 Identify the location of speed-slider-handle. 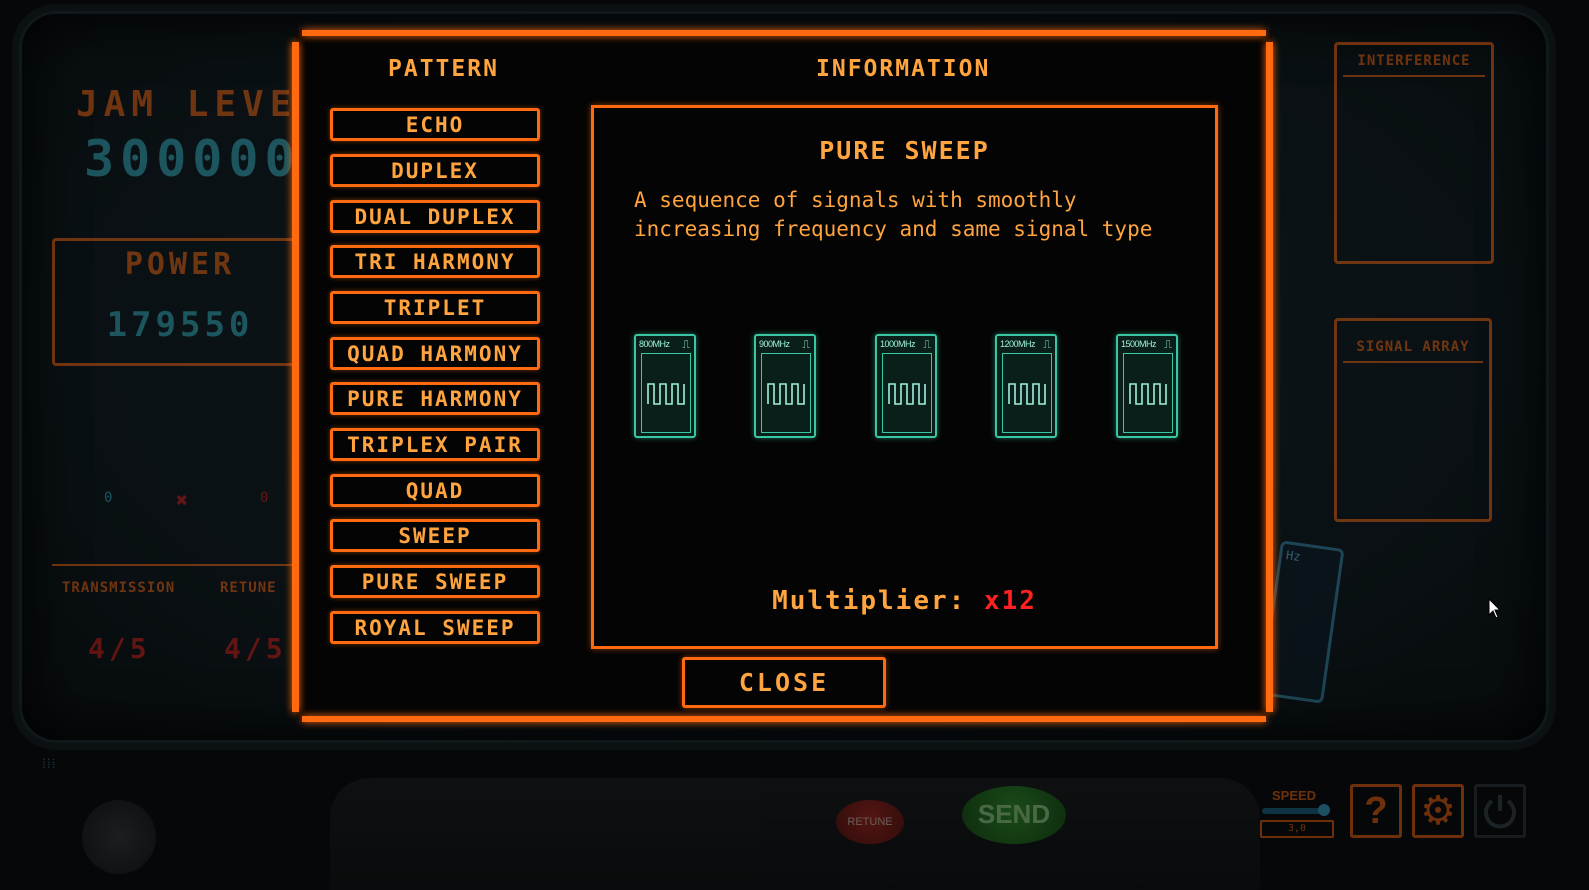
(1324, 810).